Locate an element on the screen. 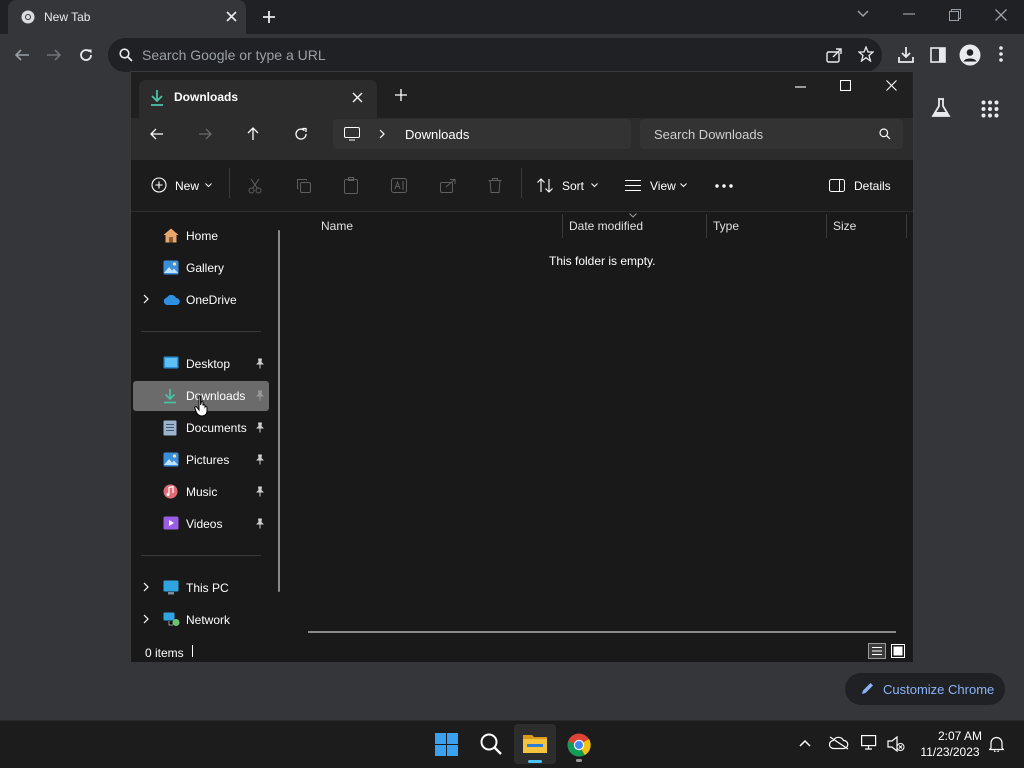  close-window-icon is located at coordinates (1001, 15).